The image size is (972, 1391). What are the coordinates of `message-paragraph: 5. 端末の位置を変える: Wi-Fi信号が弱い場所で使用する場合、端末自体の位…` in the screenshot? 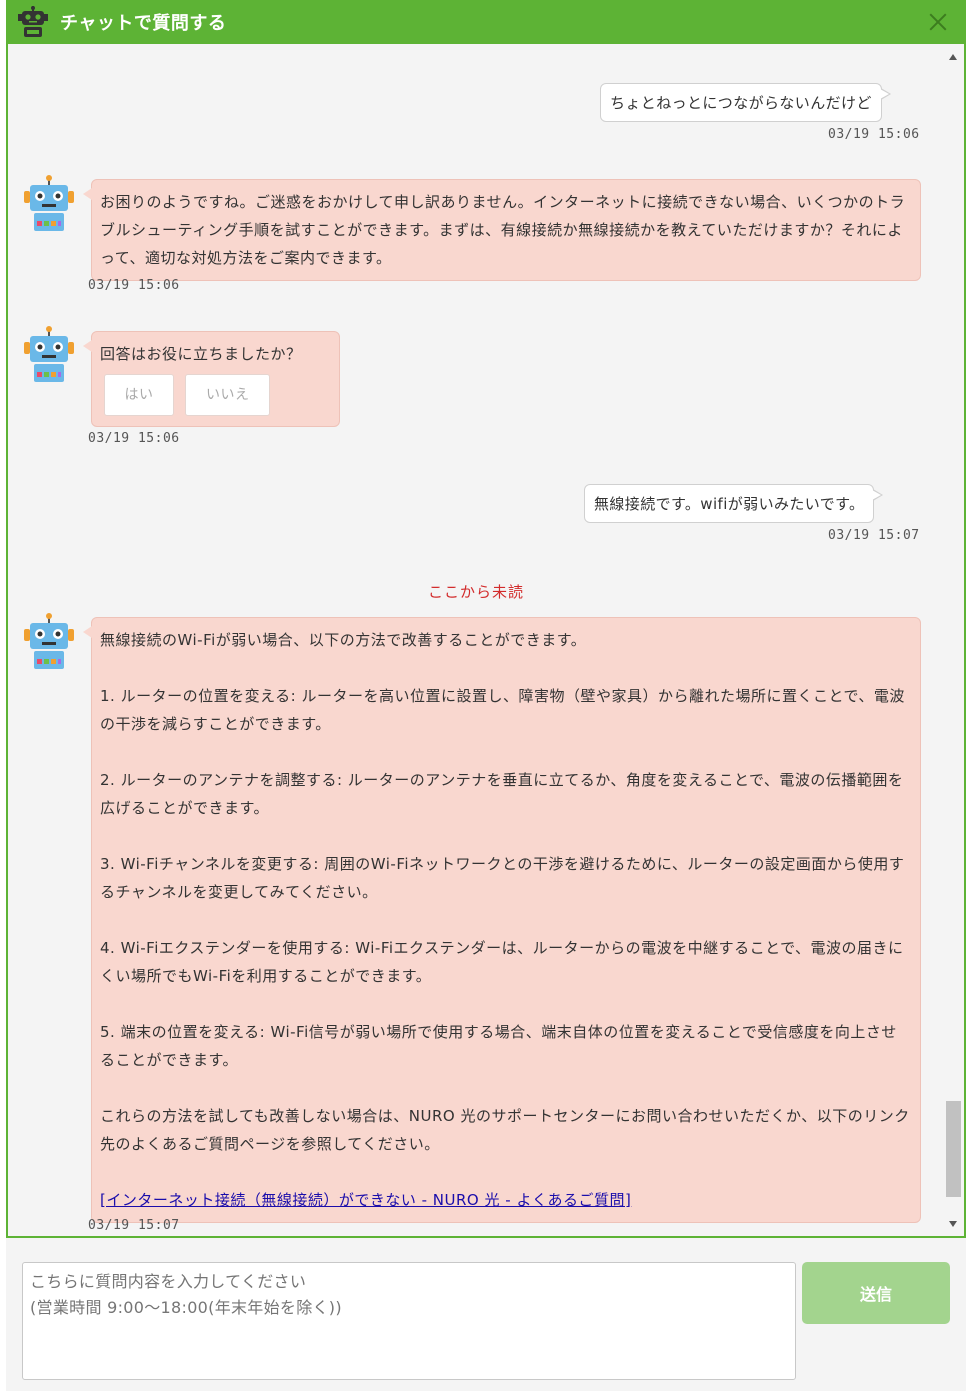 It's located at (498, 1046).